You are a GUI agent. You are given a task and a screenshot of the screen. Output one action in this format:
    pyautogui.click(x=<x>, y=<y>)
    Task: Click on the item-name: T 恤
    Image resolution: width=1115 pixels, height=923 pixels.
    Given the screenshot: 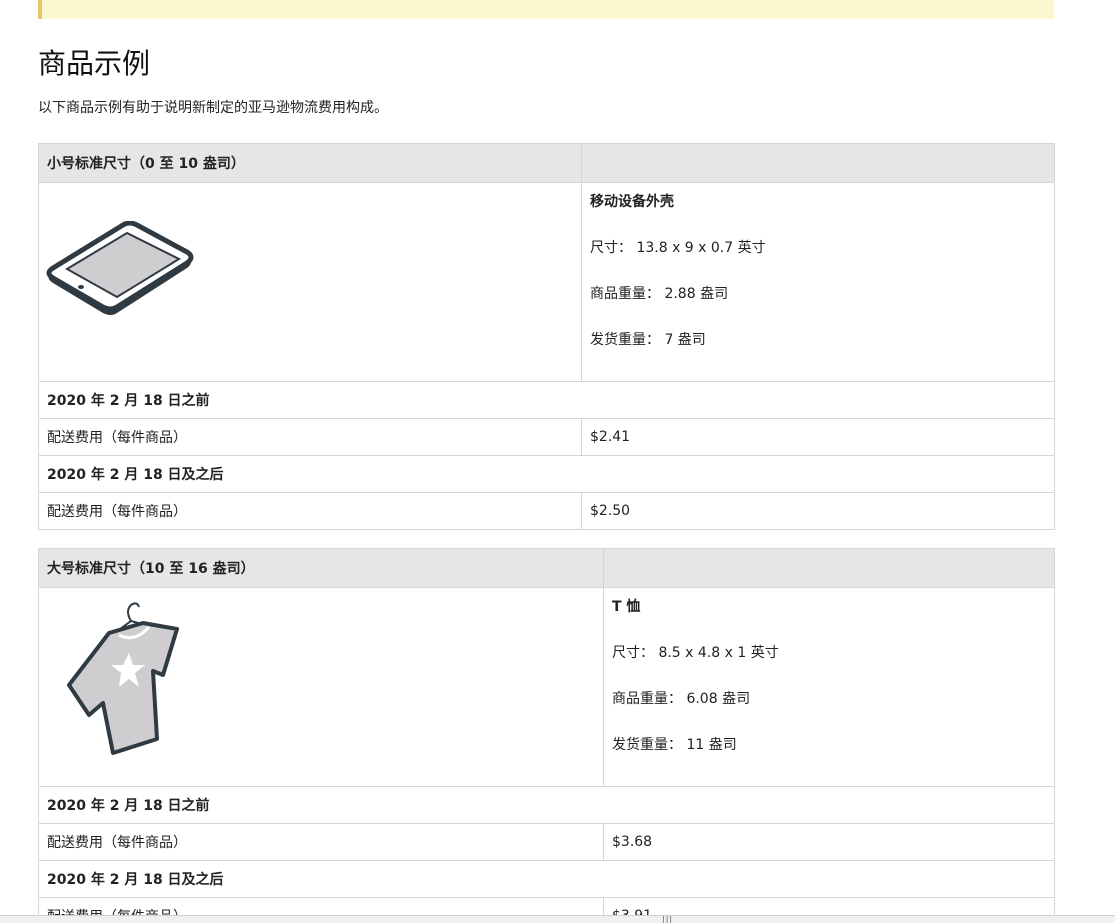 What is the action you would take?
    pyautogui.click(x=626, y=607)
    